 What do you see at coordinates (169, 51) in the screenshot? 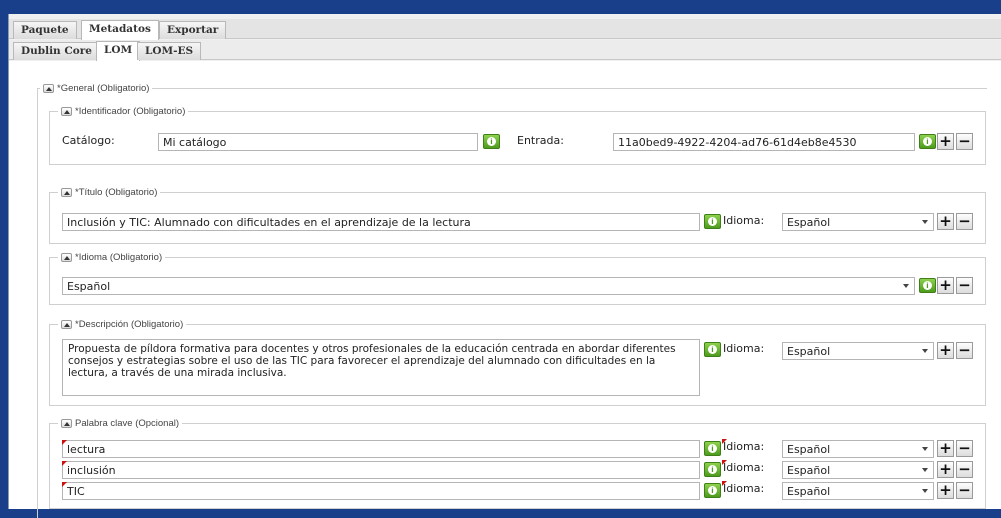
I see `tab-lom-es: LOM-ES` at bounding box center [169, 51].